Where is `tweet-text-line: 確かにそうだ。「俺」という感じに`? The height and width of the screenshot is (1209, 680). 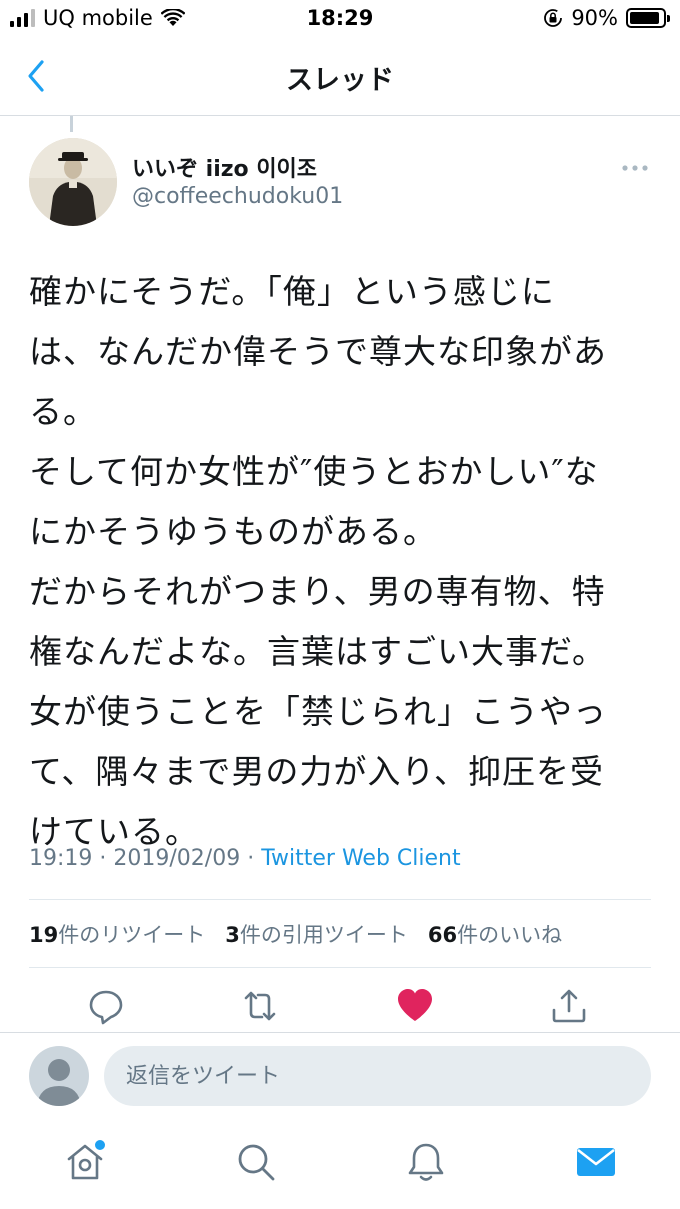
tweet-text-line: 確かにそうだ。「俺」という感じに is located at coordinates (292, 291).